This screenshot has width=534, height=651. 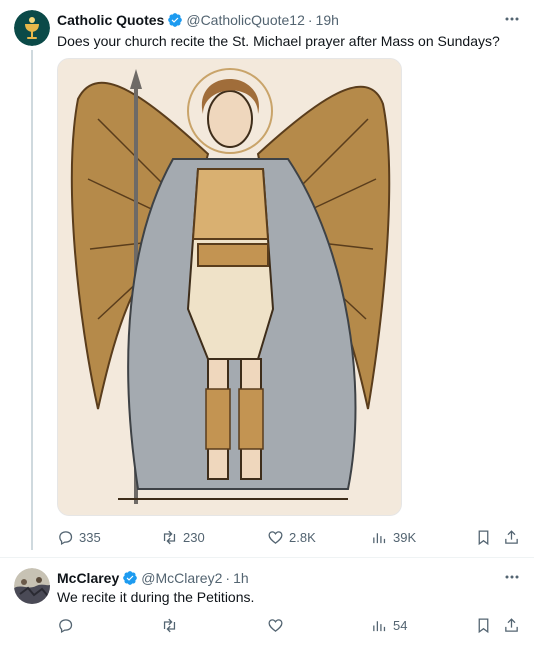 I want to click on author-name: Catholic Quotes, so click(x=110, y=20).